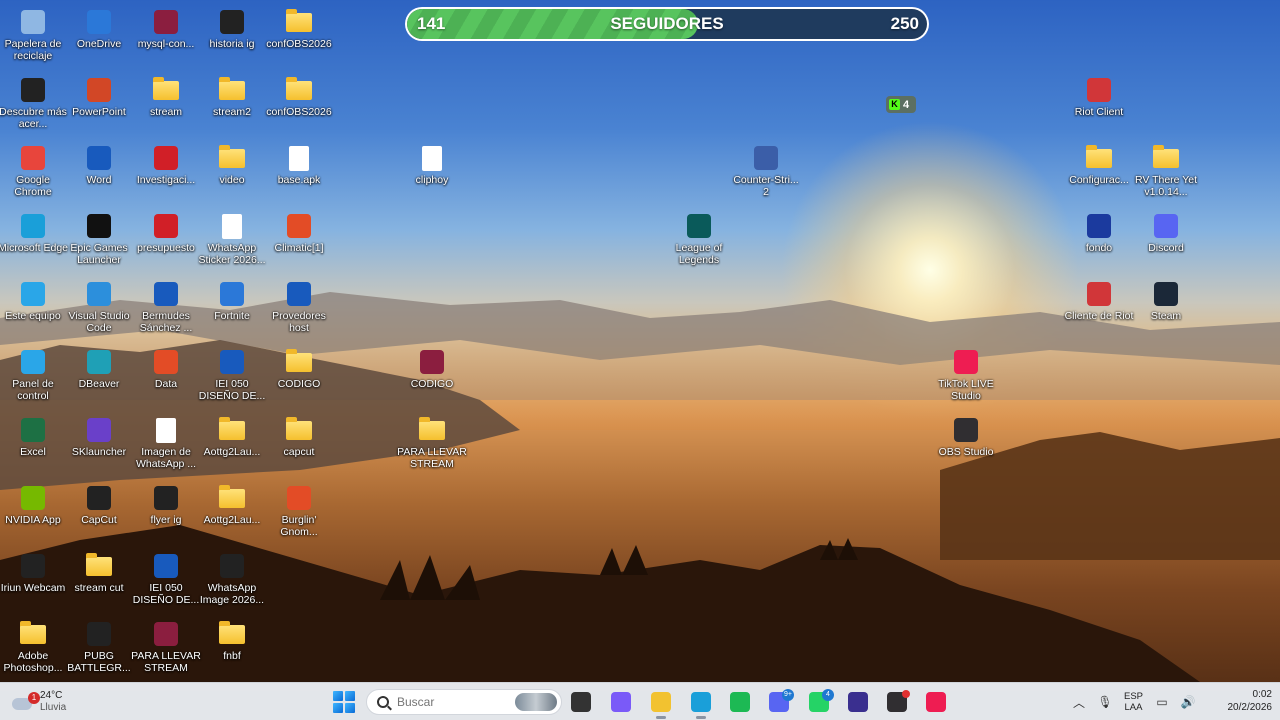  I want to click on taskbar-app-file-explorer, so click(661, 704).